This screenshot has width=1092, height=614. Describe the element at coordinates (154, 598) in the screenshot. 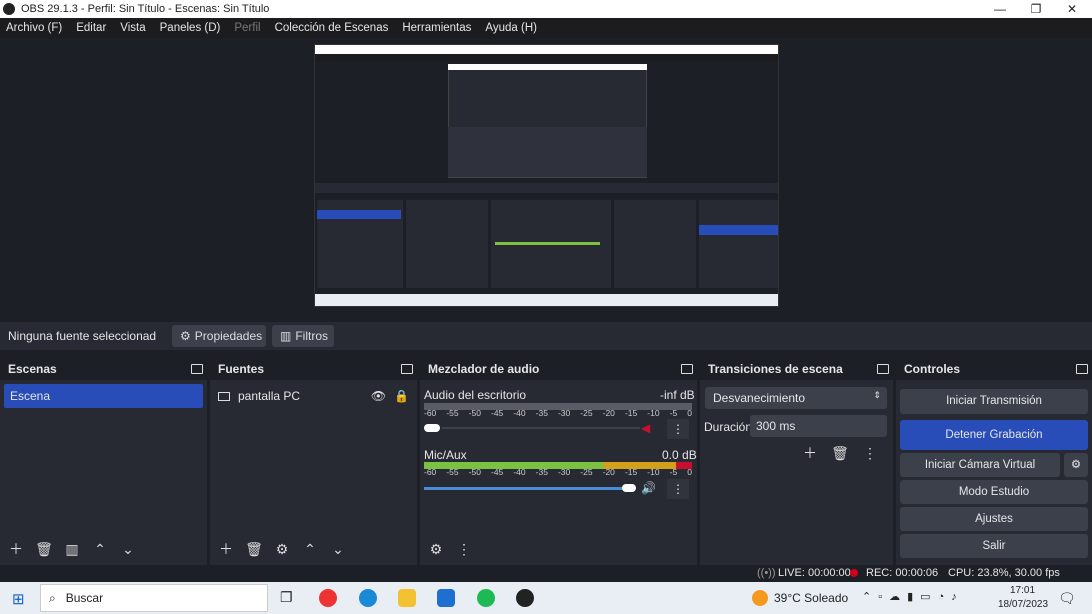

I see `search-box: ⌕ Buscar` at that location.